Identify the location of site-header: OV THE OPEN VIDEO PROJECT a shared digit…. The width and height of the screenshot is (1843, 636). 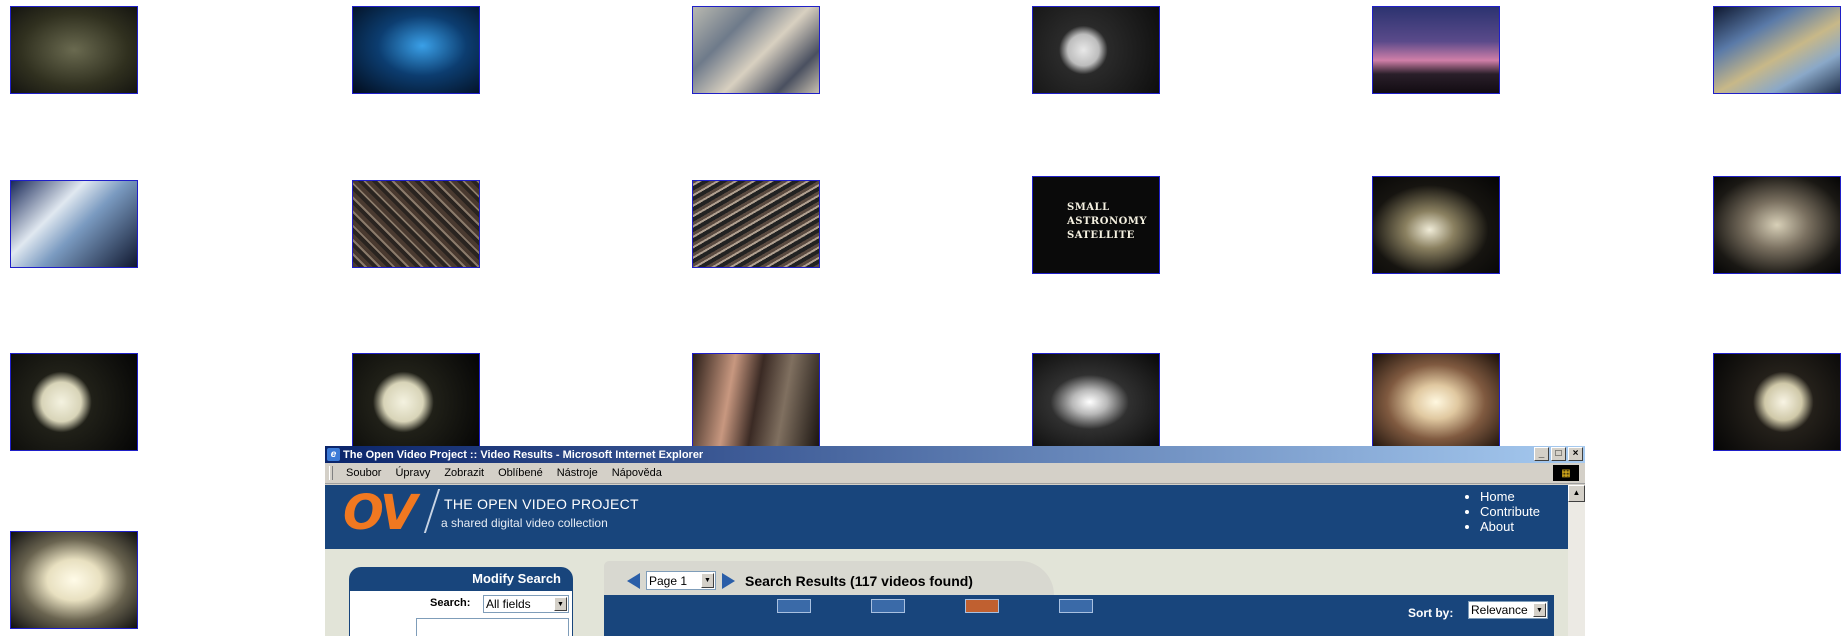
(946, 517).